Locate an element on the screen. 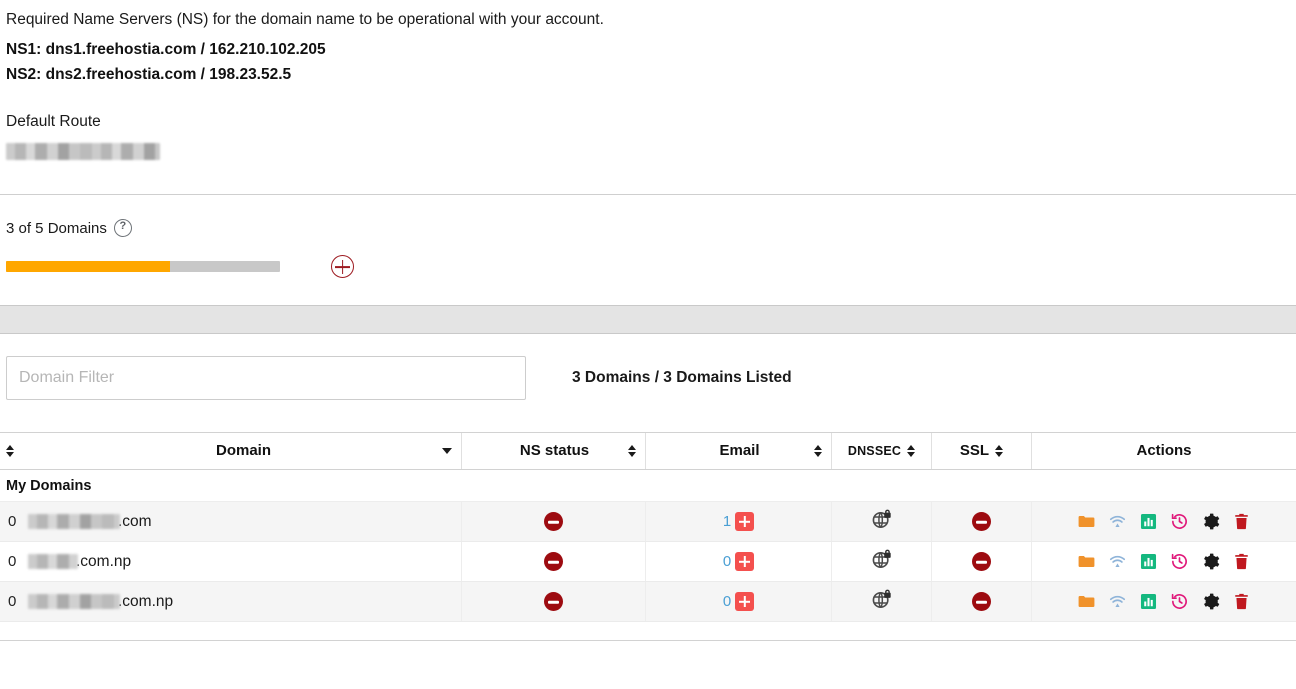 This screenshot has width=1296, height=689. column-header-actions-label: Actions is located at coordinates (1164, 451).